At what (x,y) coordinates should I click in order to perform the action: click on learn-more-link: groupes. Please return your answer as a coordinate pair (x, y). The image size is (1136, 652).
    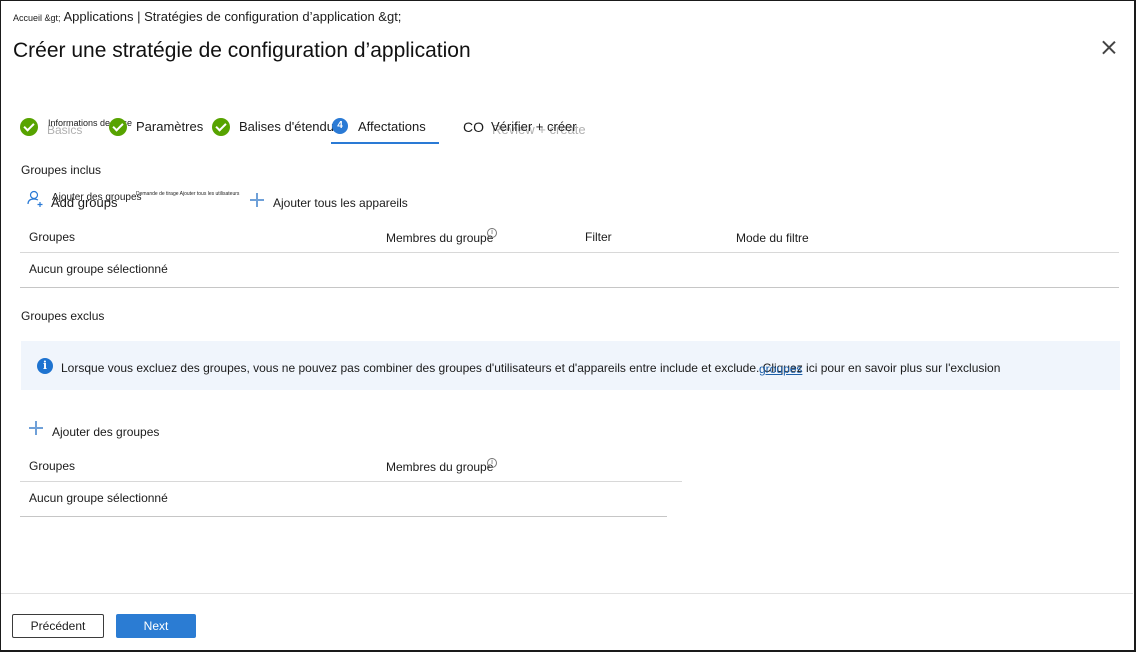
    Looking at the image, I should click on (780, 369).